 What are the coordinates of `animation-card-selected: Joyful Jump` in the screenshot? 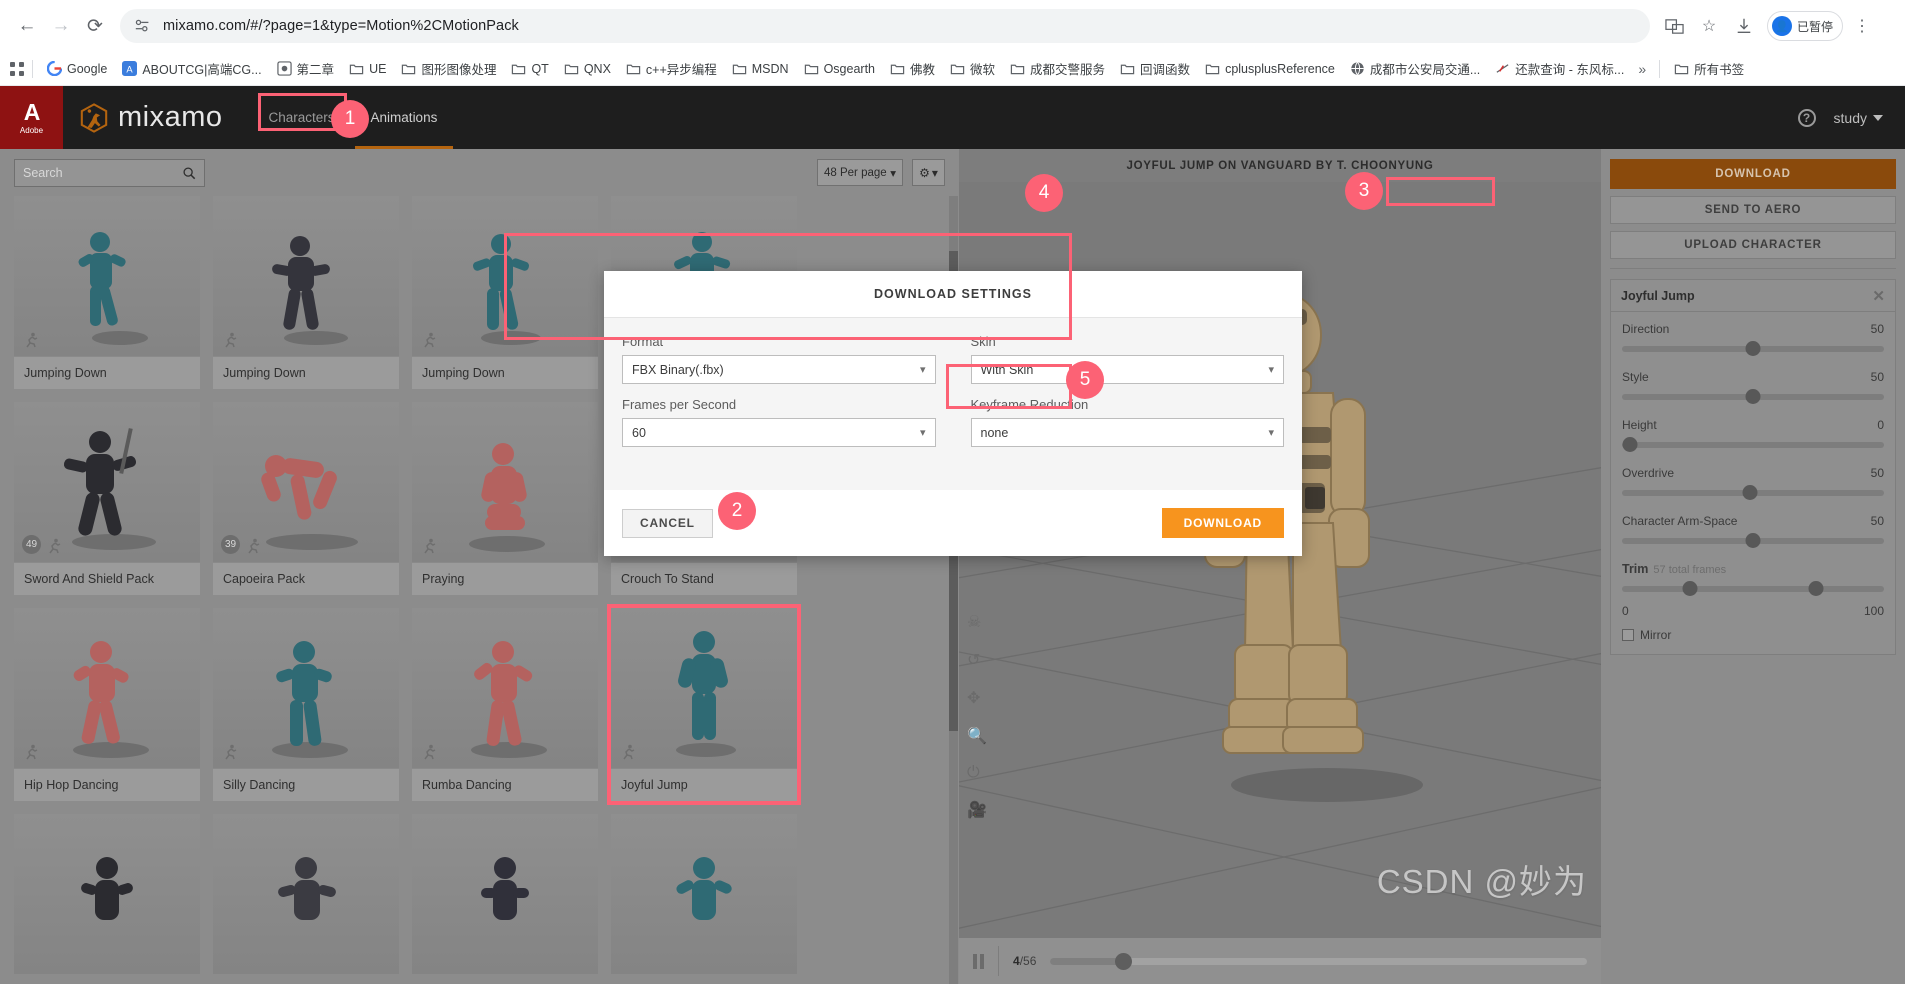 It's located at (704, 704).